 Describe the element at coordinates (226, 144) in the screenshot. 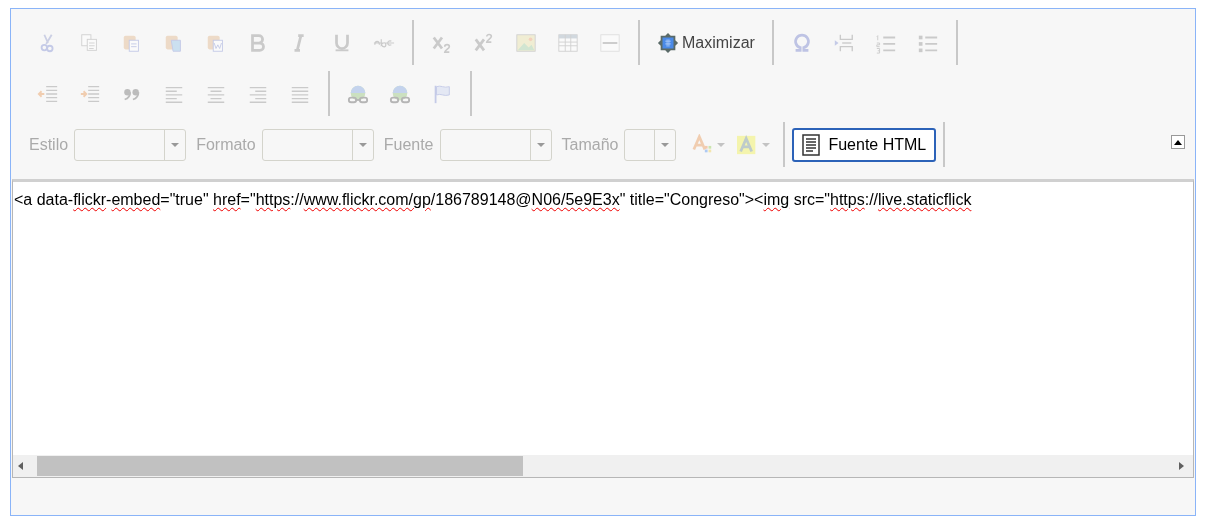

I see `combo-label: Formato` at that location.